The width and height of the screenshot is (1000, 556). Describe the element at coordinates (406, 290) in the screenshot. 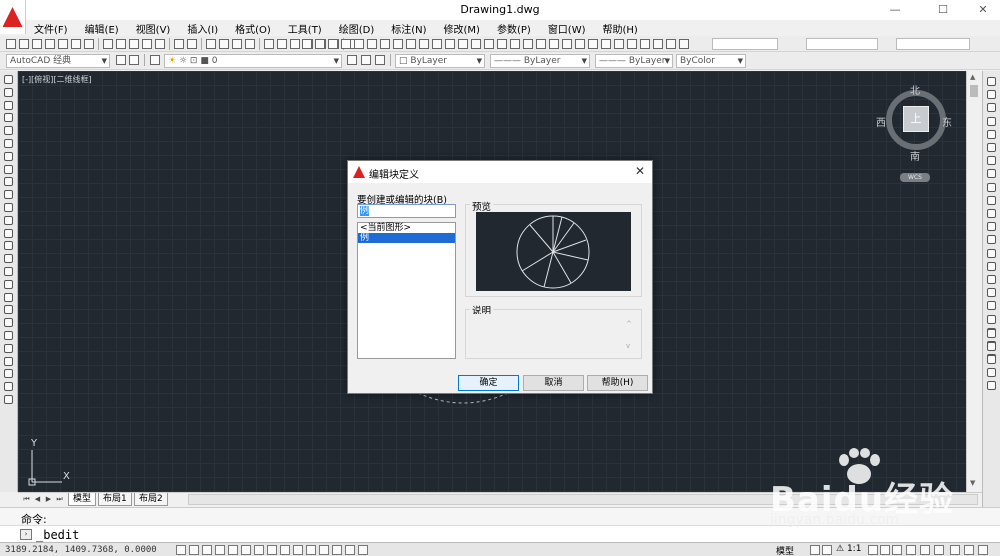

I see `block-list: <当前图形> 例` at that location.